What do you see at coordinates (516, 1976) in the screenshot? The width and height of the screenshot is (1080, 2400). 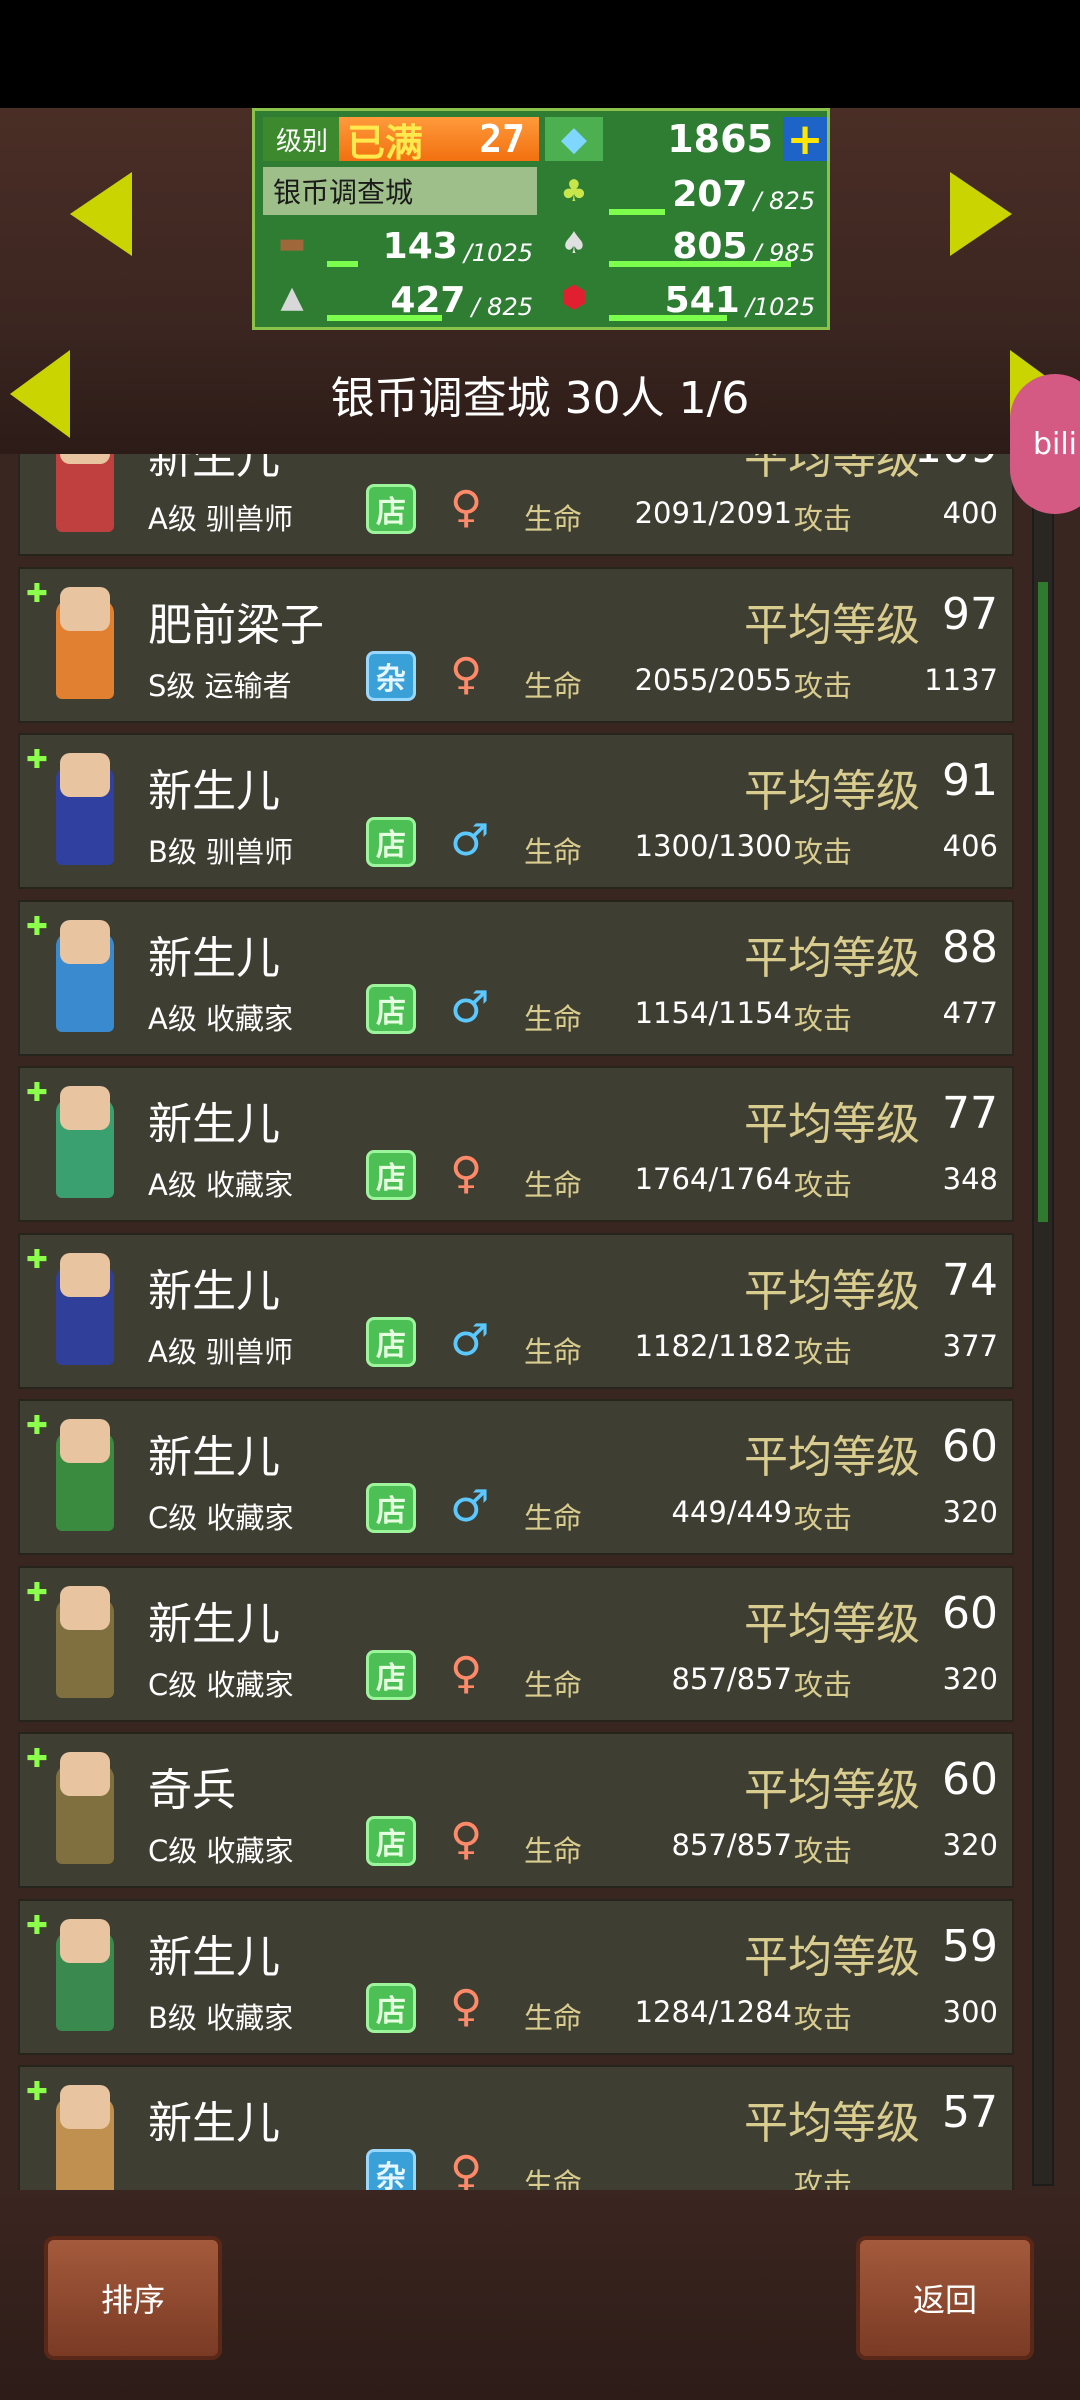 I see `member-row: ✚ 新生儿 平均等级 59 B级 收藏家 店 ♀ 生命 1284/1284 攻击 300` at bounding box center [516, 1976].